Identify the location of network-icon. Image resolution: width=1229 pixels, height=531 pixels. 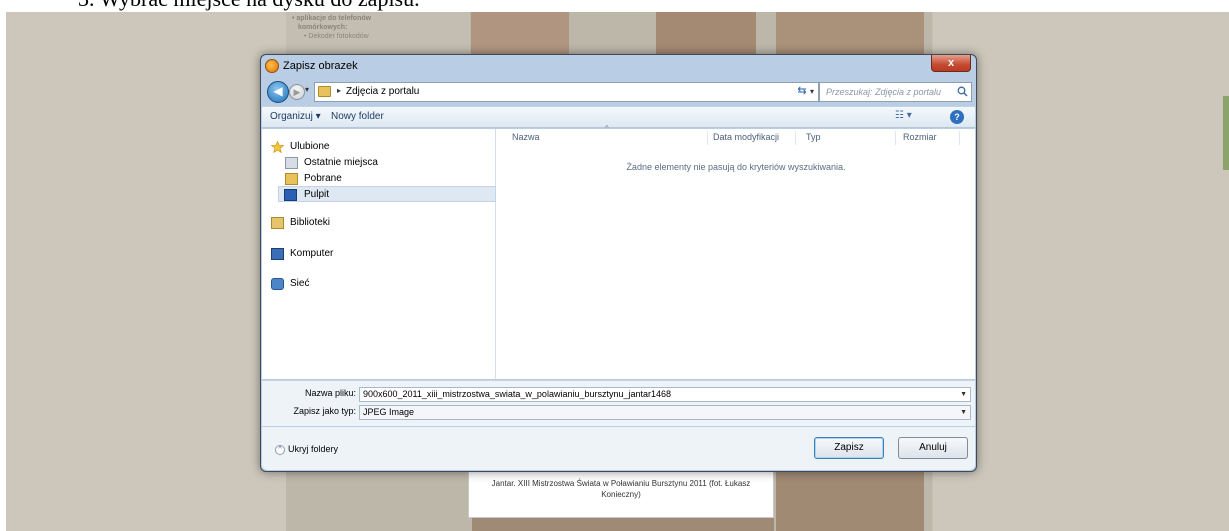
(277, 284).